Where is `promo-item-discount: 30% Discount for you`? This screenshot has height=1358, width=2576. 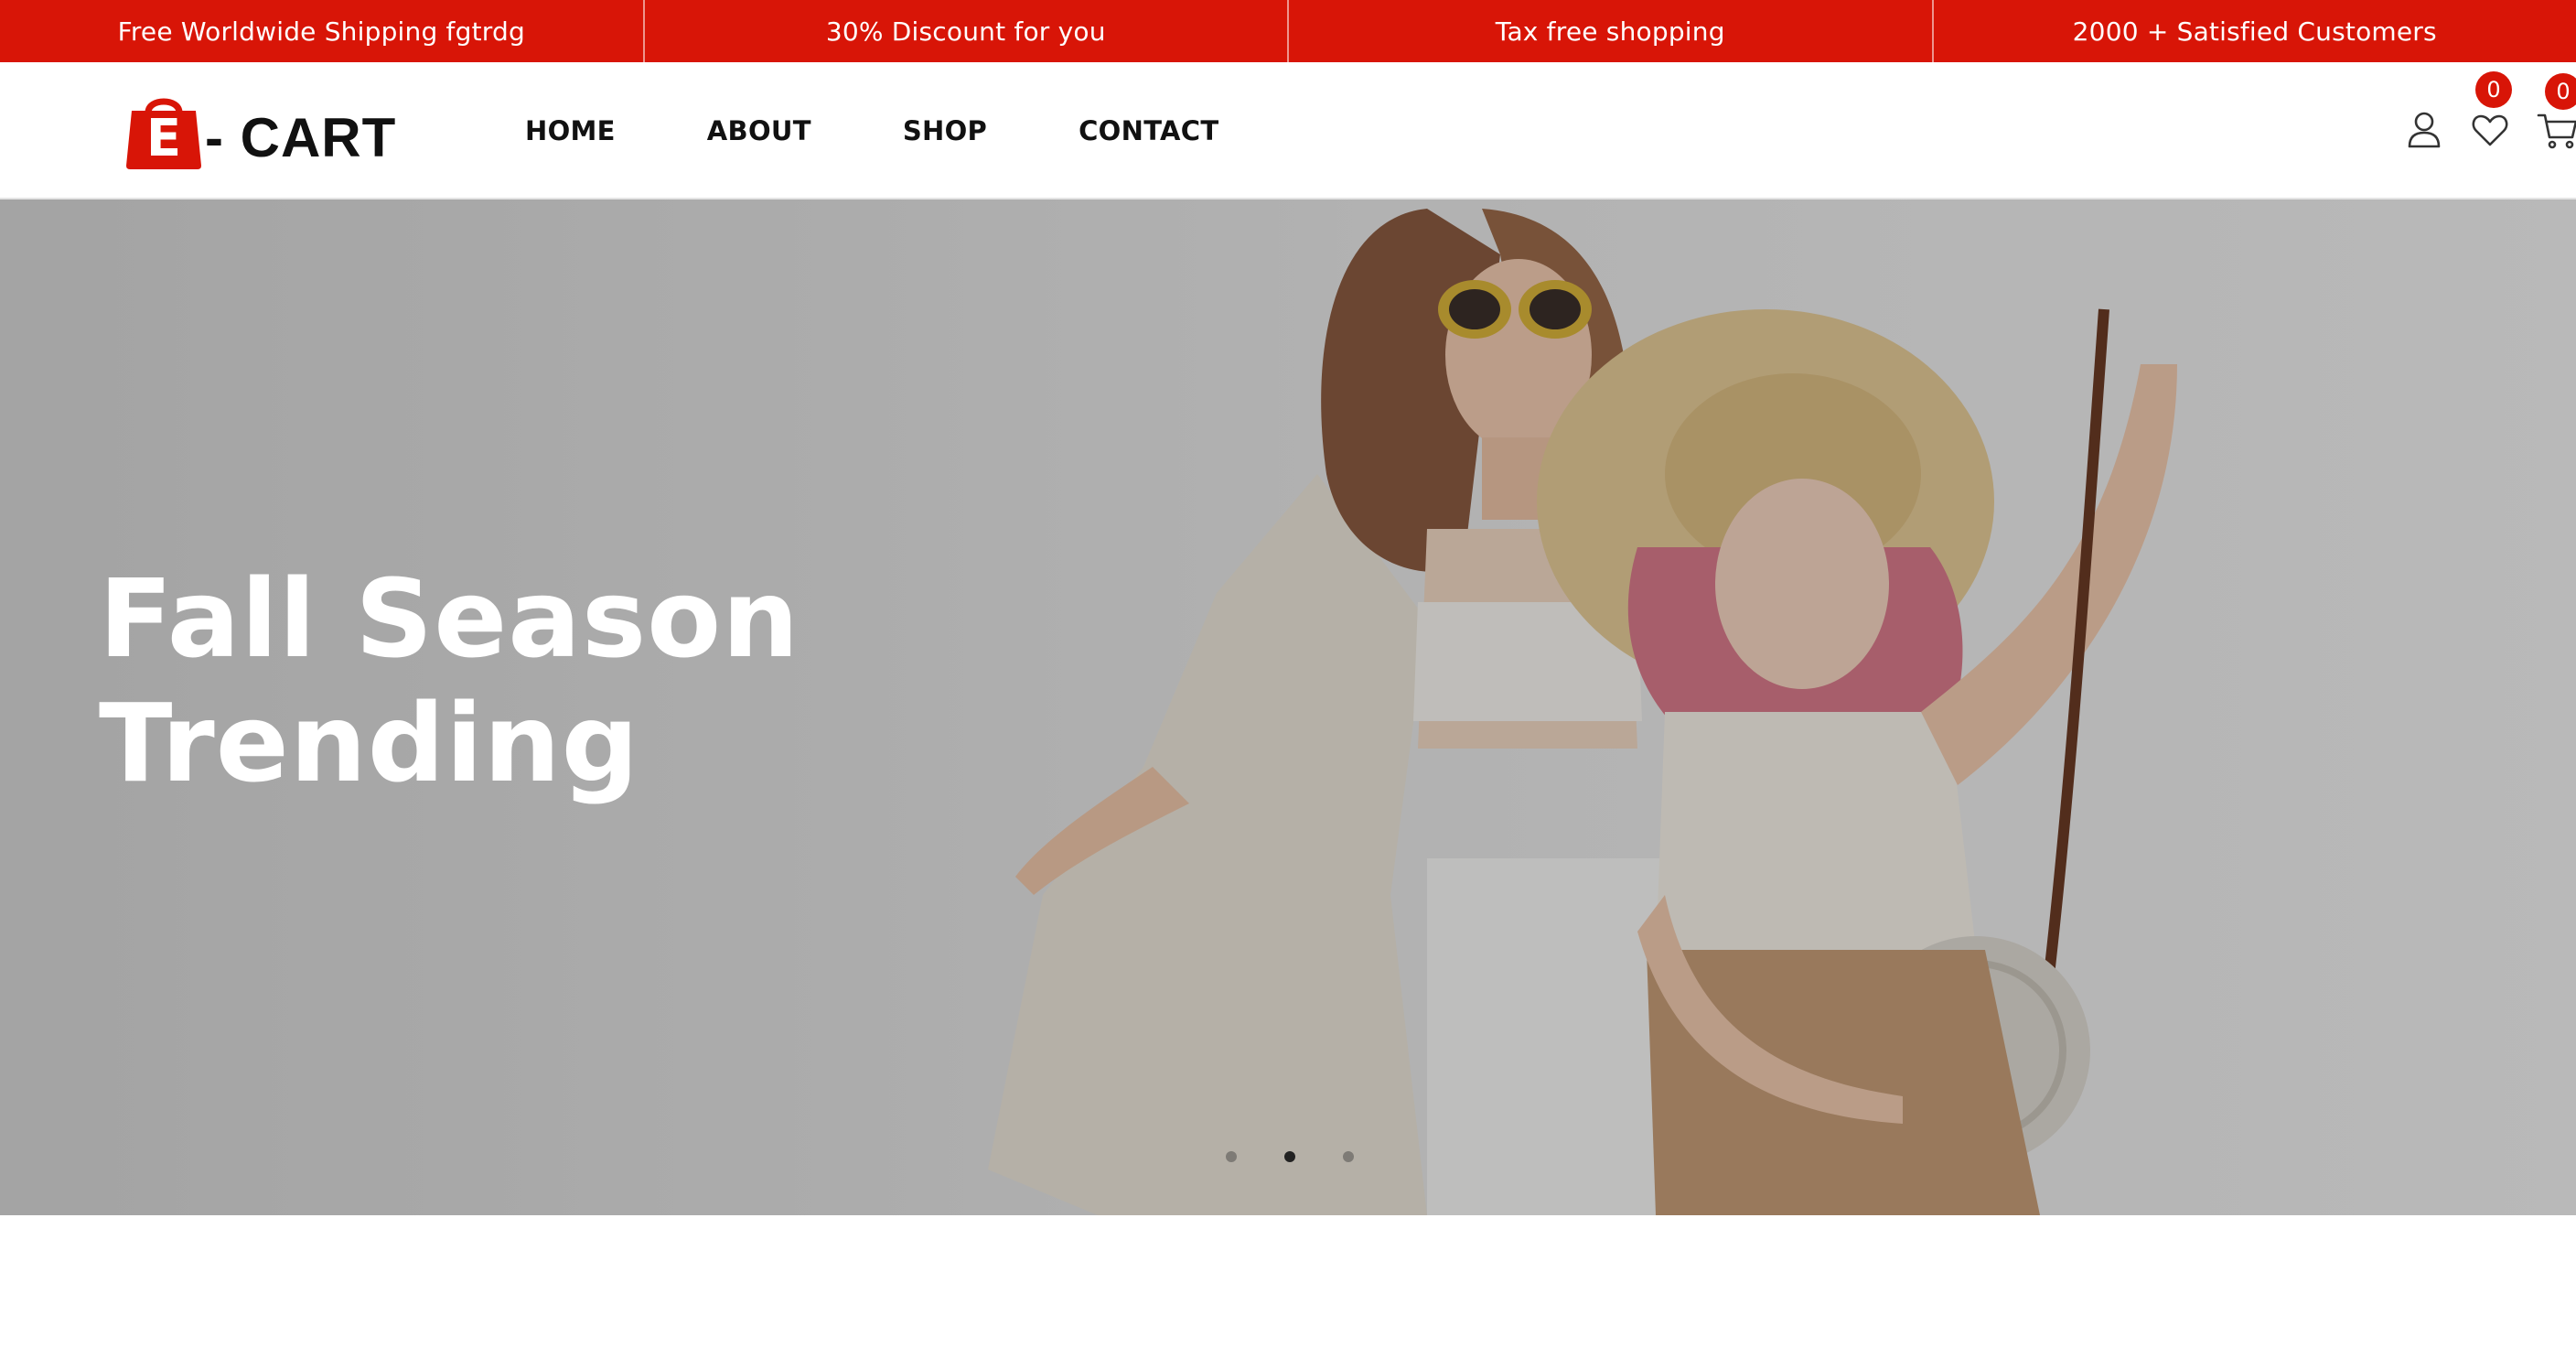 promo-item-discount: 30% Discount for you is located at coordinates (967, 31).